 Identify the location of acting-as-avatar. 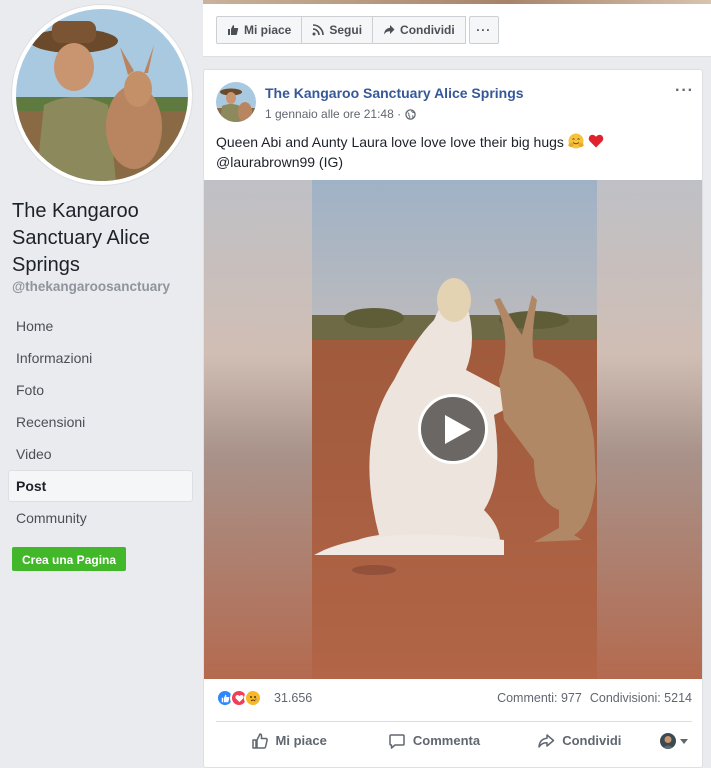
(667, 740).